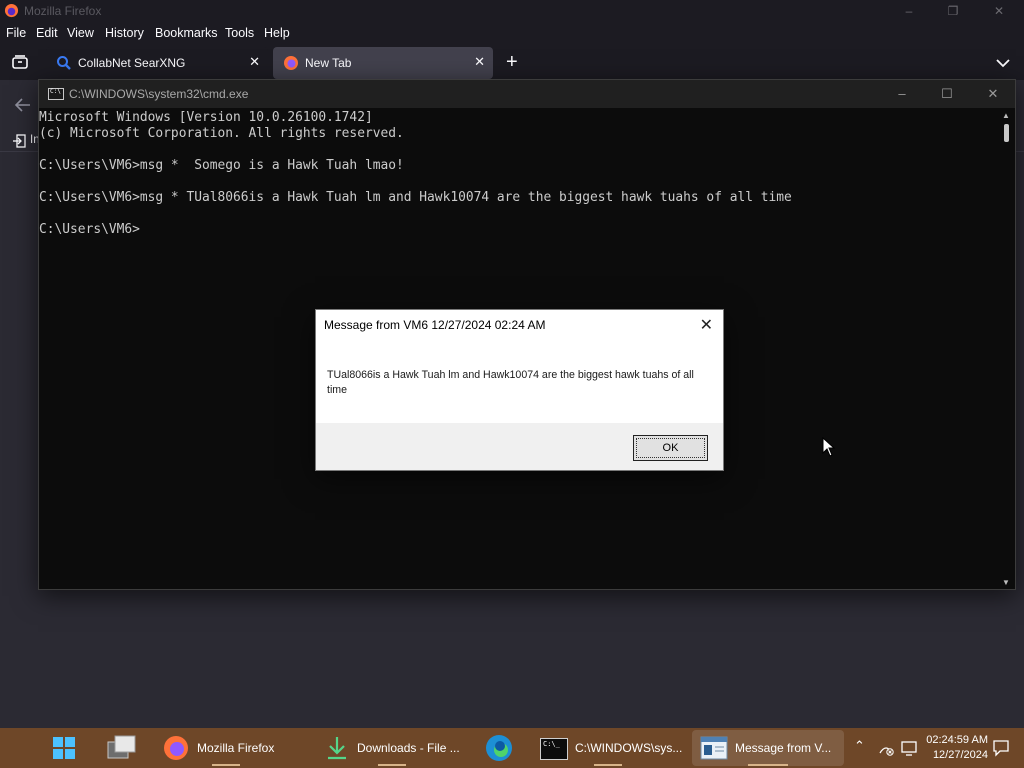  What do you see at coordinates (1007, 349) in the screenshot?
I see `cmd-scrollbar: ▲ ▼` at bounding box center [1007, 349].